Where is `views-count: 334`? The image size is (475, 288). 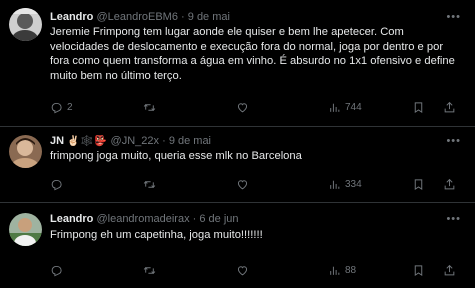 views-count: 334 is located at coordinates (353, 184).